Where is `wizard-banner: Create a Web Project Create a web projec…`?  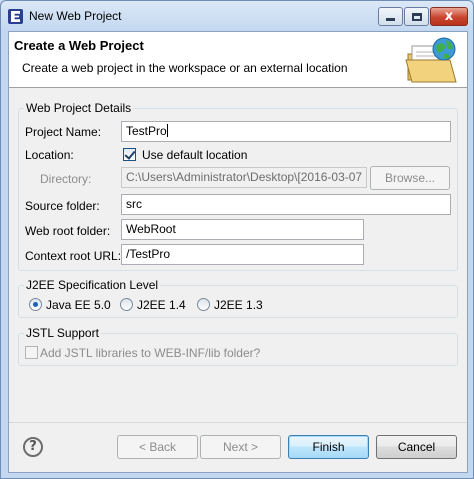
wizard-banner: Create a Web Project Create a web projec… is located at coordinates (238, 60).